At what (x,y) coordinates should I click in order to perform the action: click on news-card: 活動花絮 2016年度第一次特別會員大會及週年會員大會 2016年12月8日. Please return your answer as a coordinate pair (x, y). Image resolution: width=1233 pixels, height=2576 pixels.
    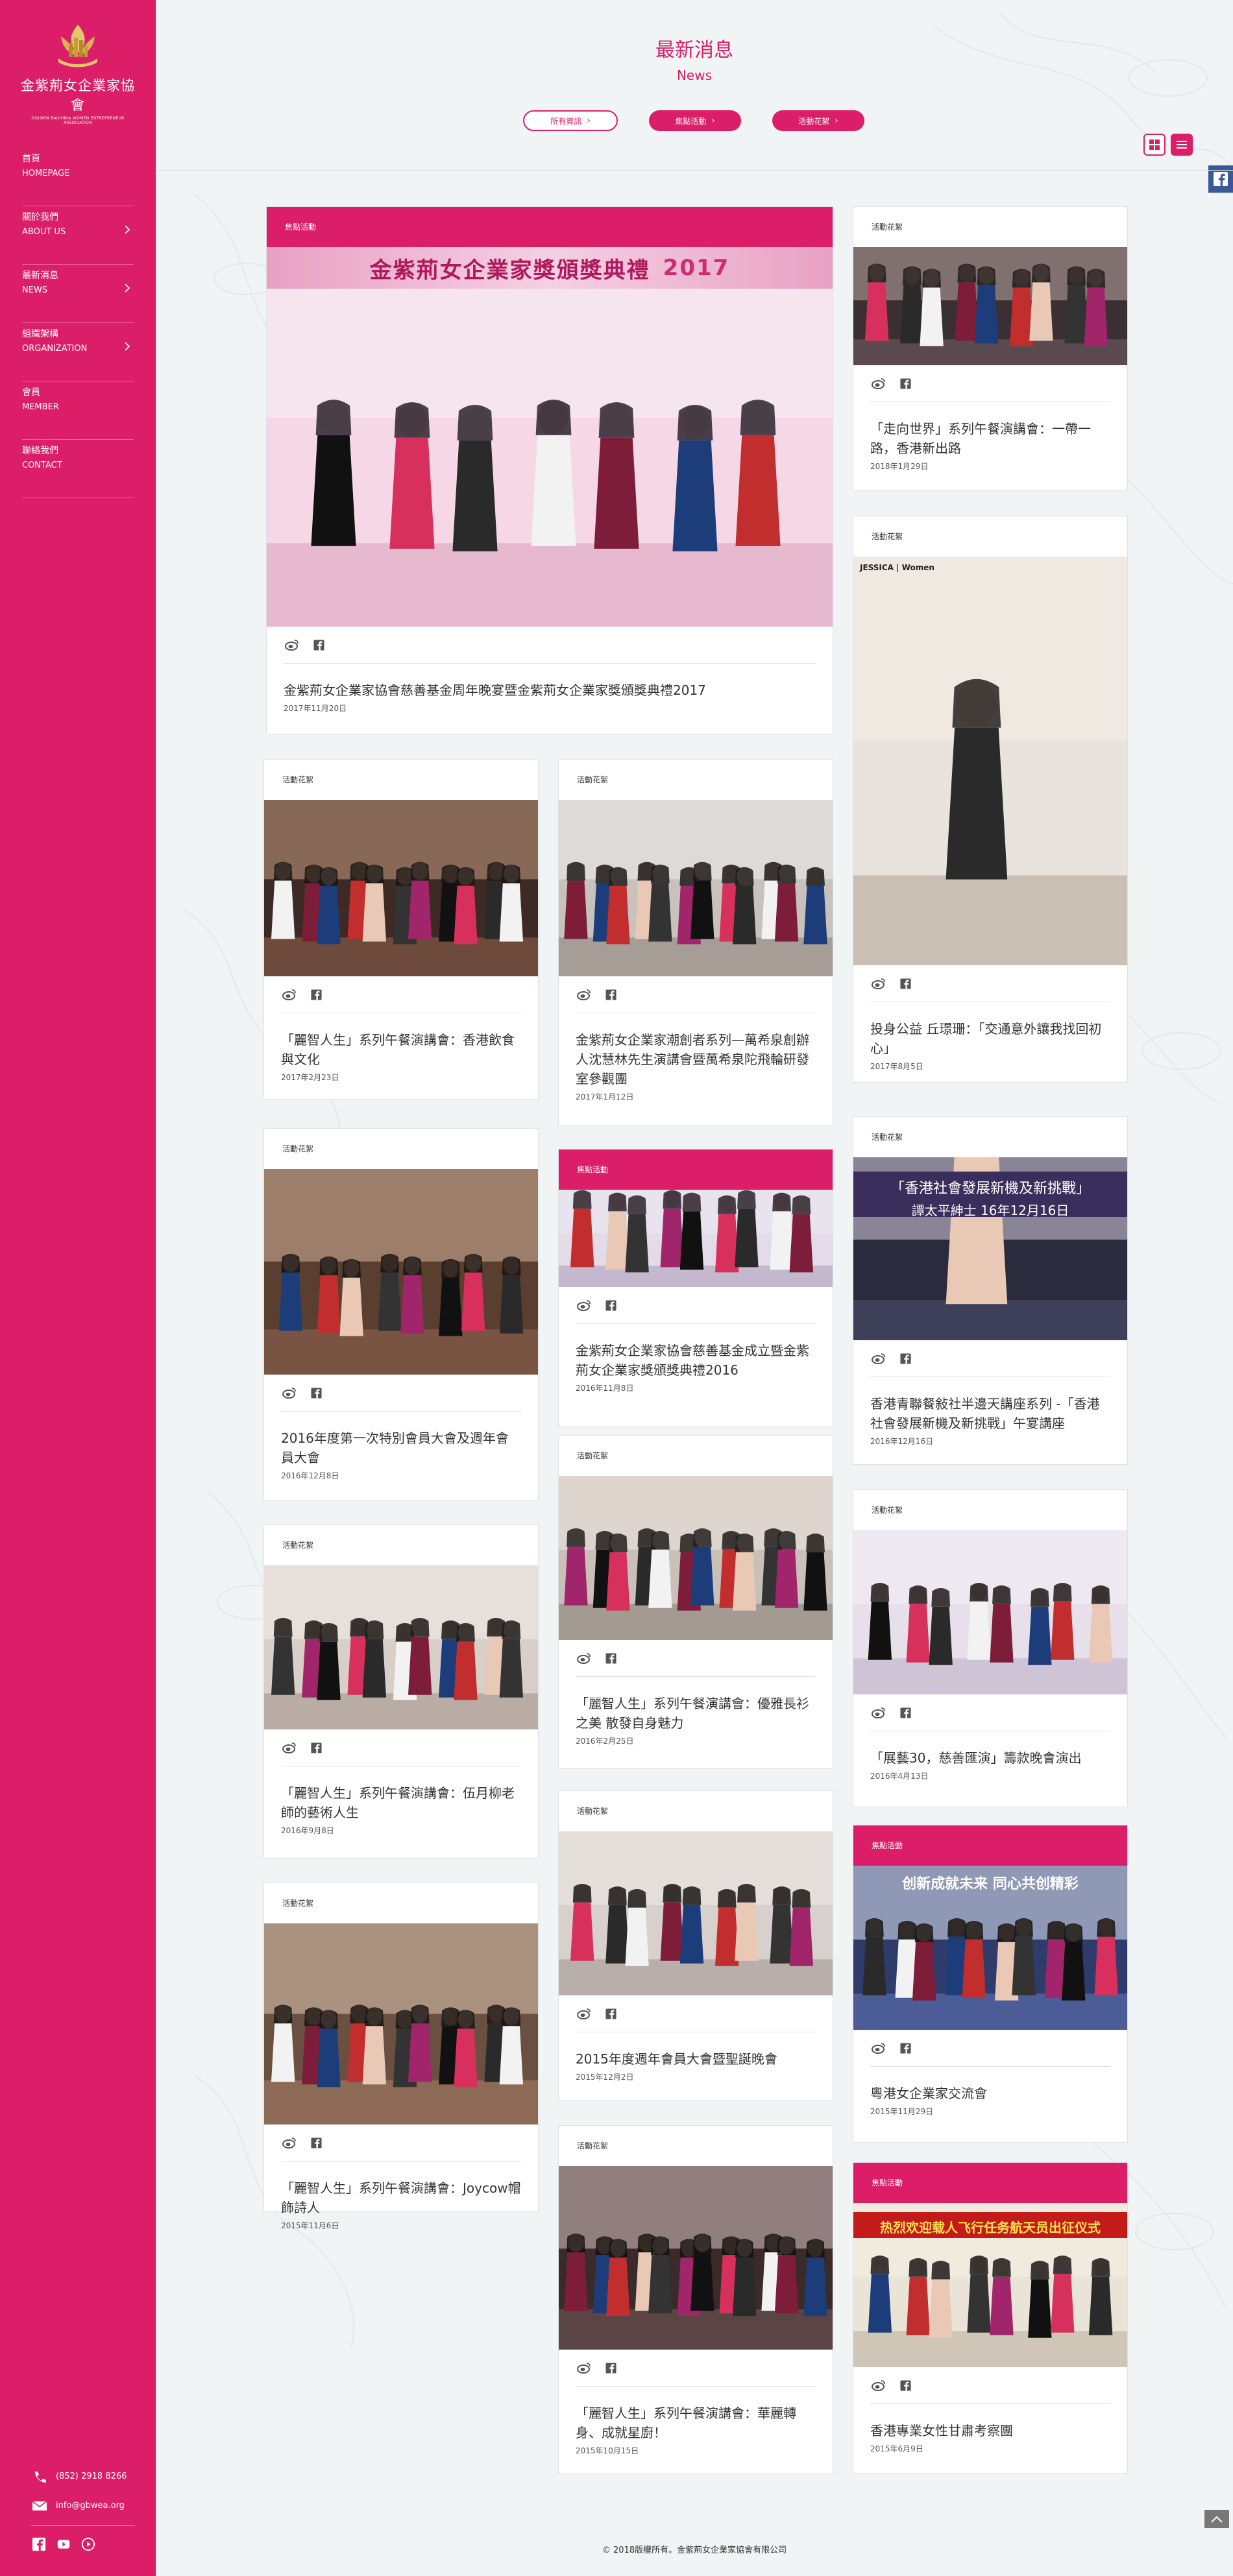
    Looking at the image, I should click on (401, 1314).